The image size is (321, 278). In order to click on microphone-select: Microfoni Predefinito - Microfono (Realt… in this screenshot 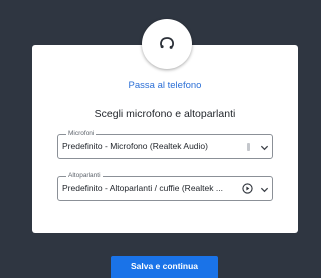, I will do `click(165, 144)`.